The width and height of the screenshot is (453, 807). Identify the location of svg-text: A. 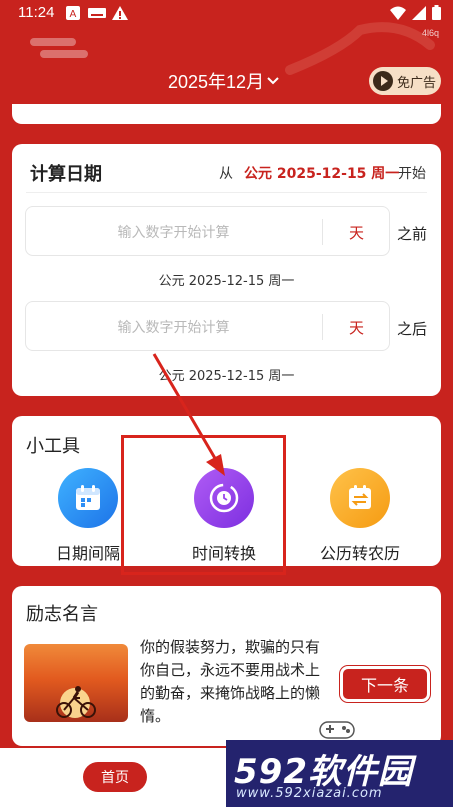
(73, 14).